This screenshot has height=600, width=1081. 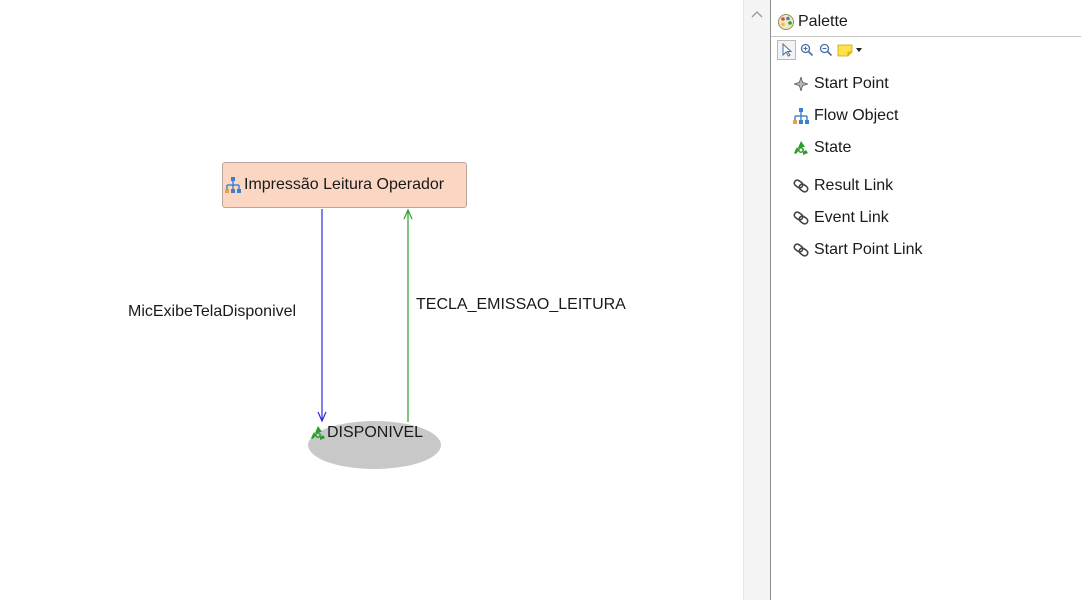 What do you see at coordinates (375, 432) in the screenshot?
I see `state-label: DISPONIVEL` at bounding box center [375, 432].